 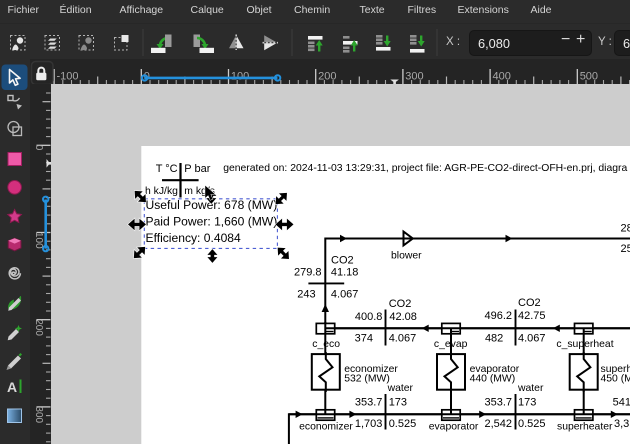 I want to click on svg-text: A, so click(x=12, y=387).